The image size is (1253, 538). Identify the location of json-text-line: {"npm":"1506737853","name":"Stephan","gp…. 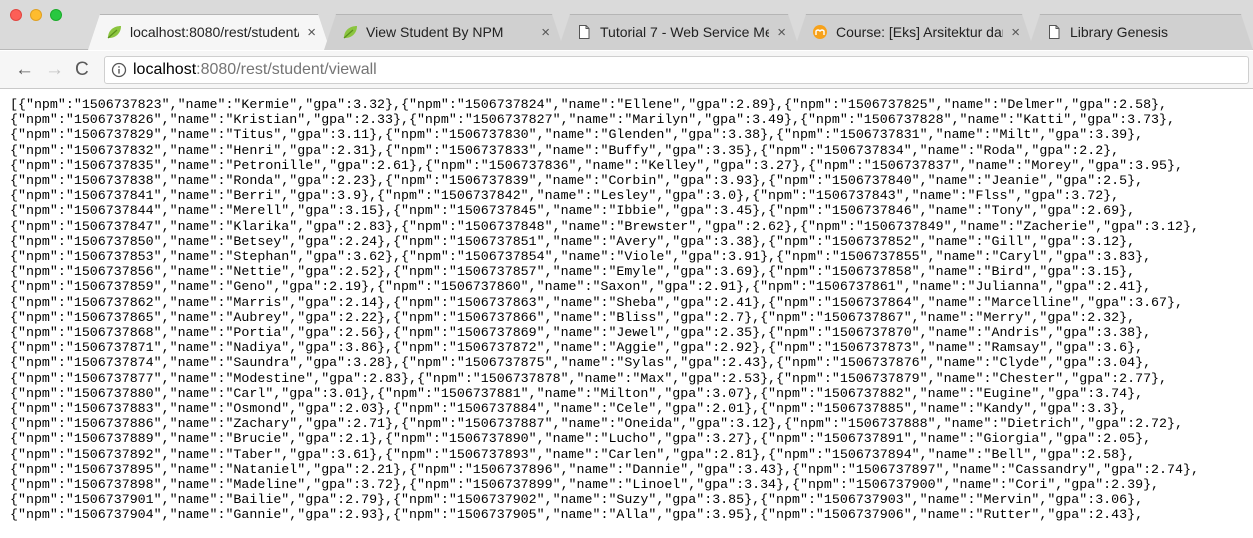
(581, 257).